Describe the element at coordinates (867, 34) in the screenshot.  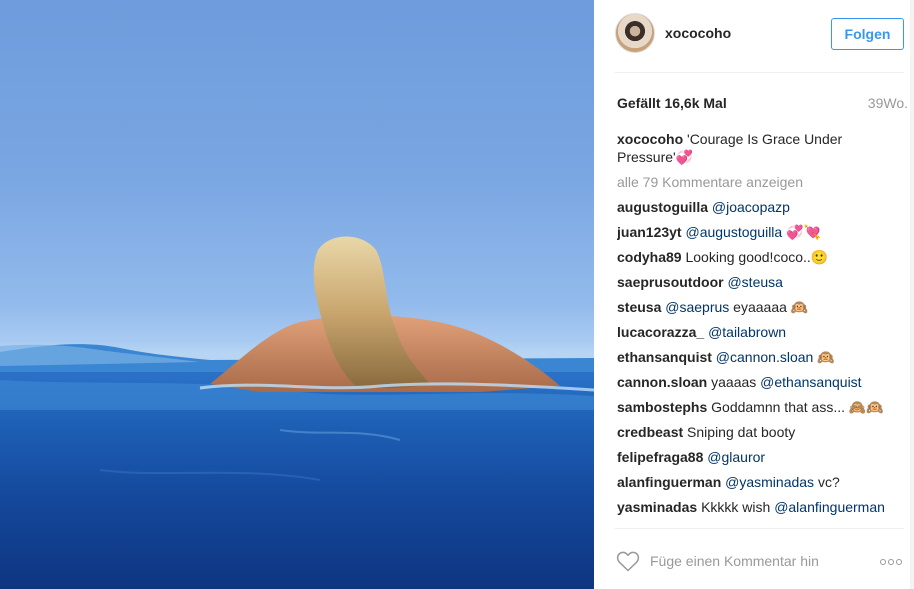
I see `follow-button: Folgen` at that location.